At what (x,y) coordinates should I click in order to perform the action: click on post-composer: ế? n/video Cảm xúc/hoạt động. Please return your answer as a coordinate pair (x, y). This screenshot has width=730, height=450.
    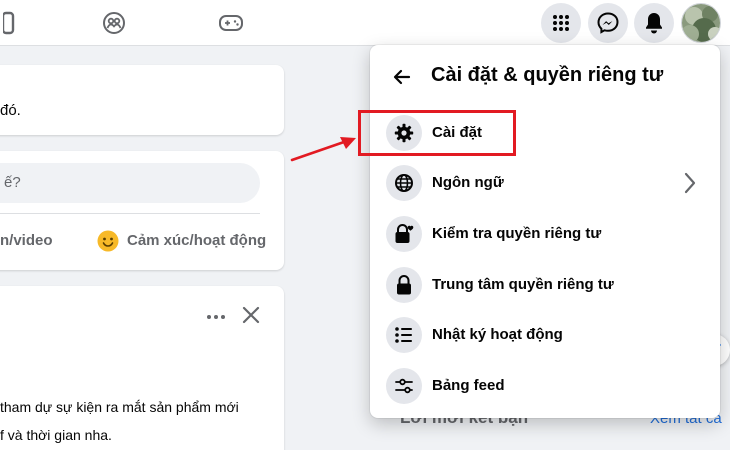
    Looking at the image, I should click on (142, 210).